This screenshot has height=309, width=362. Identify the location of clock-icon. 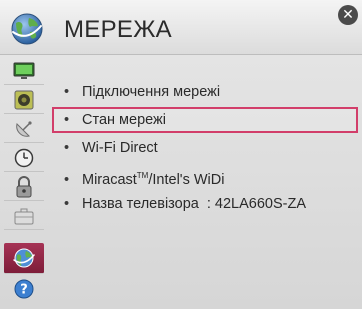
(24, 157).